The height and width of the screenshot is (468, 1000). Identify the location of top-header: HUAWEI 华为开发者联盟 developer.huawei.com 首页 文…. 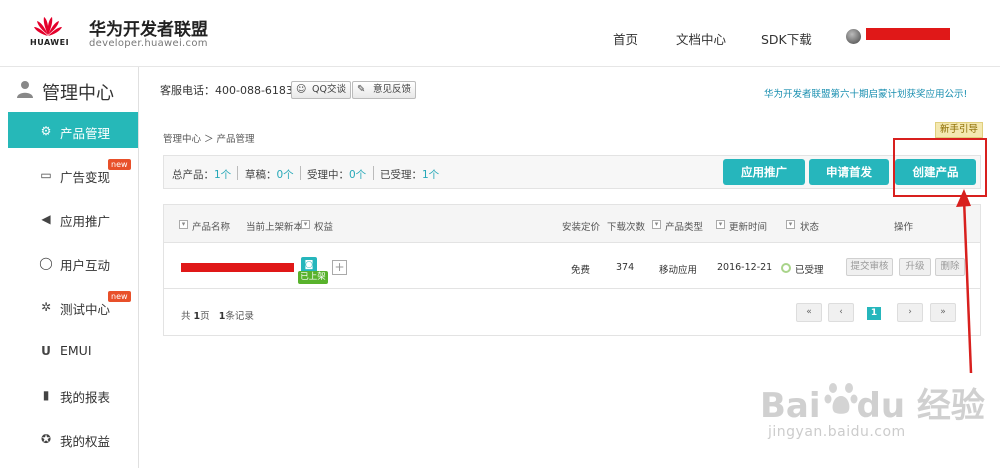
(500, 33).